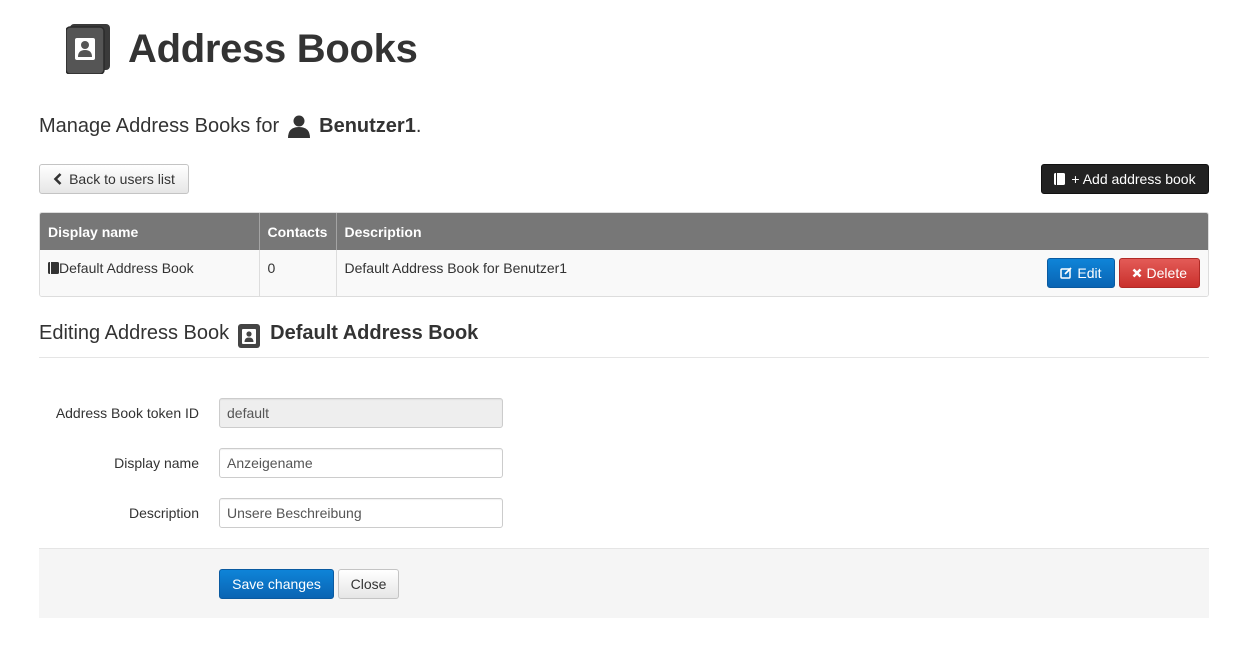 The image size is (1240, 656). I want to click on contacts-value: 0, so click(271, 268).